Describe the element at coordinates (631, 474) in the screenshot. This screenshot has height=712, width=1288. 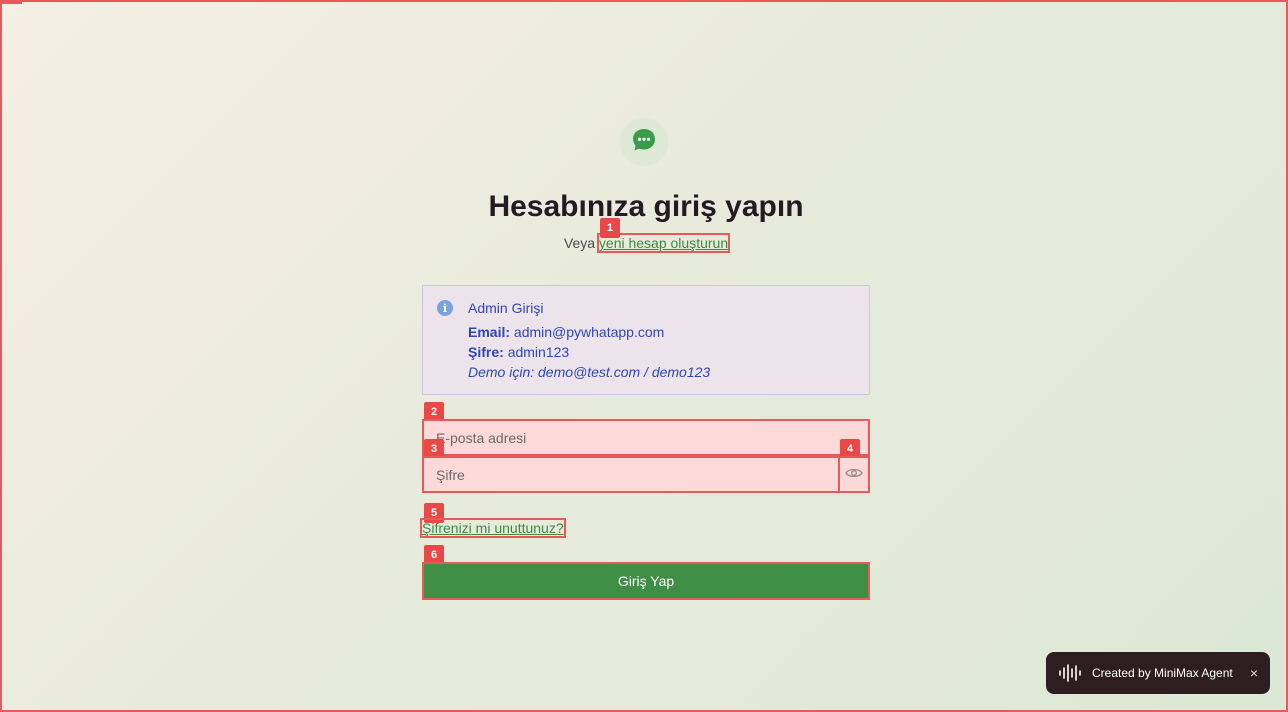
I see `password-input: Şifre` at that location.